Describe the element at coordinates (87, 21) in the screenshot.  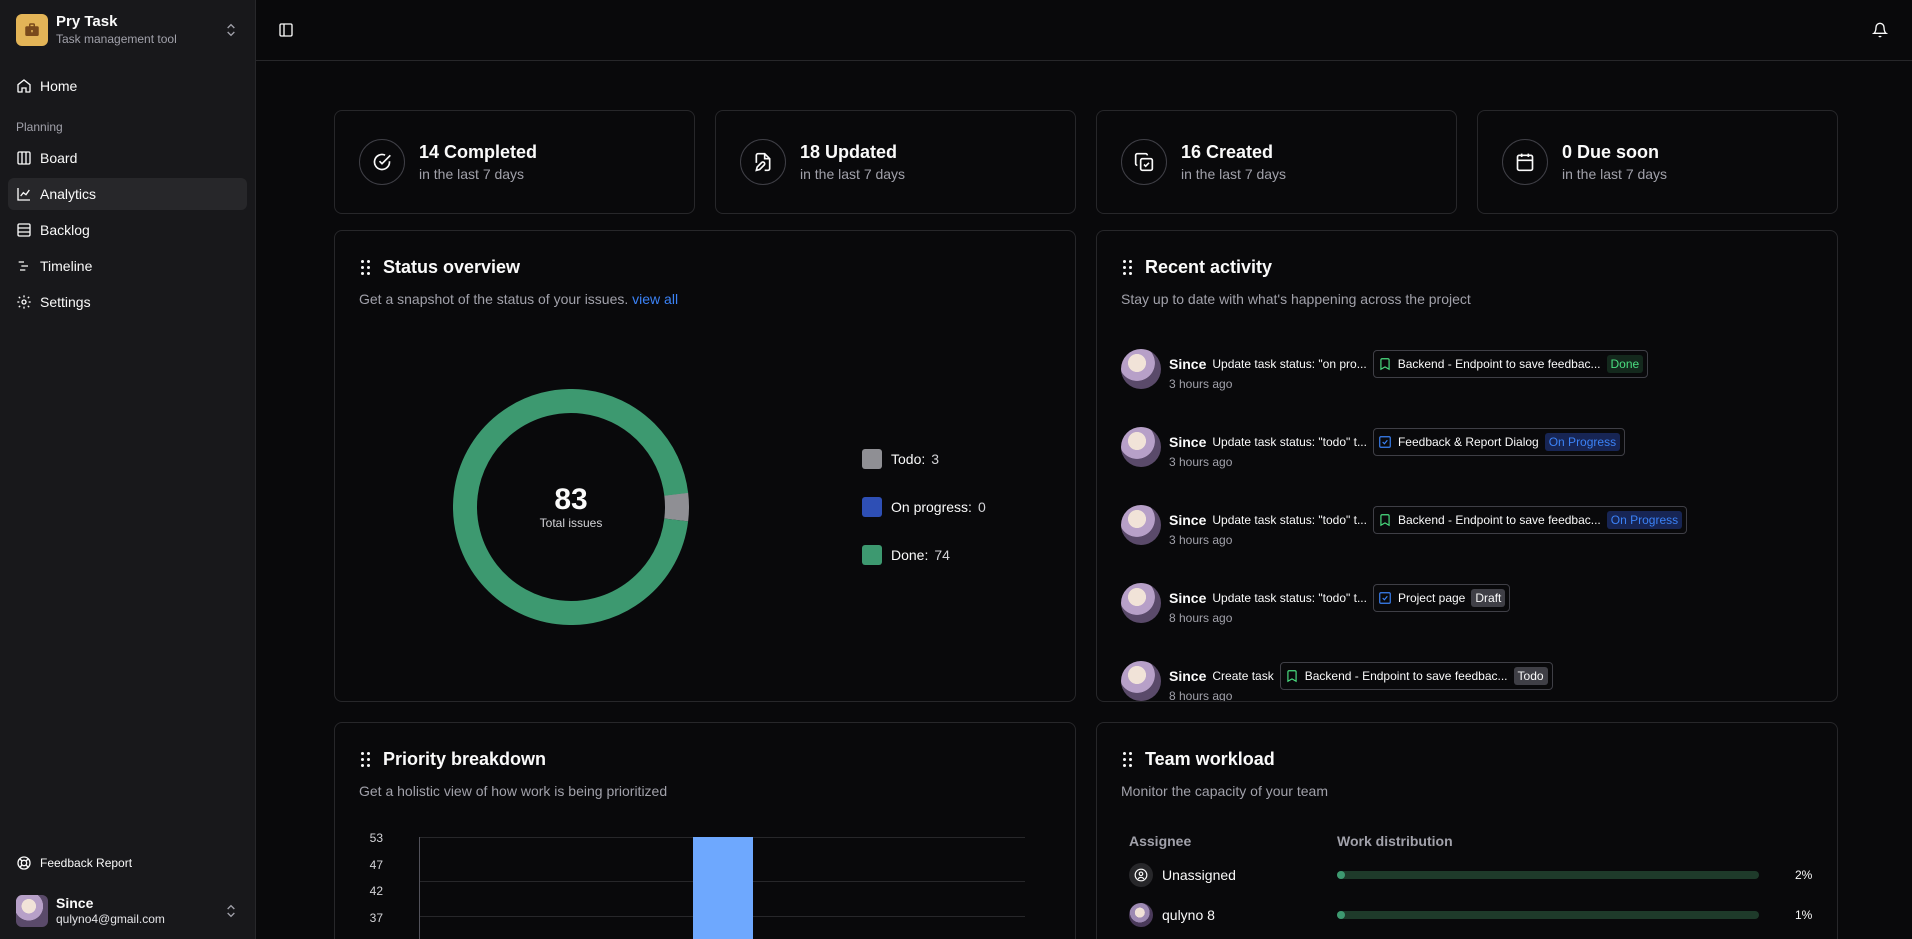
I see `workspace-name: Pry Task` at that location.